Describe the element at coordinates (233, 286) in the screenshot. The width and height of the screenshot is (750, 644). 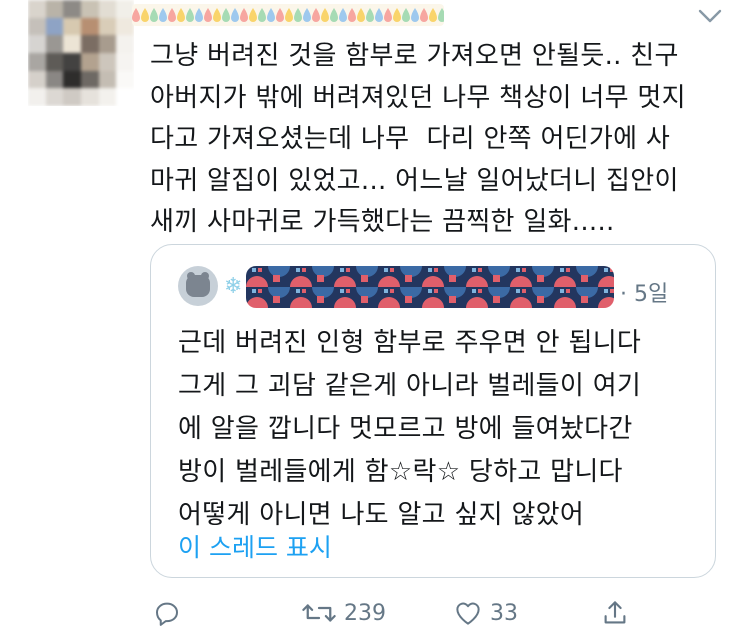
I see `snowflake-icon: ❄` at that location.